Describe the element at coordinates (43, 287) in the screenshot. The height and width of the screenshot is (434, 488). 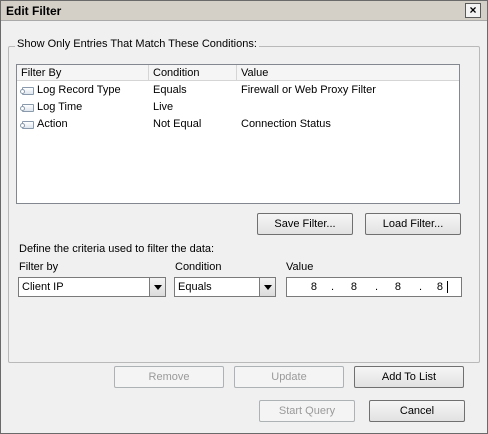
I see `filter-by-selected: Client IP` at that location.